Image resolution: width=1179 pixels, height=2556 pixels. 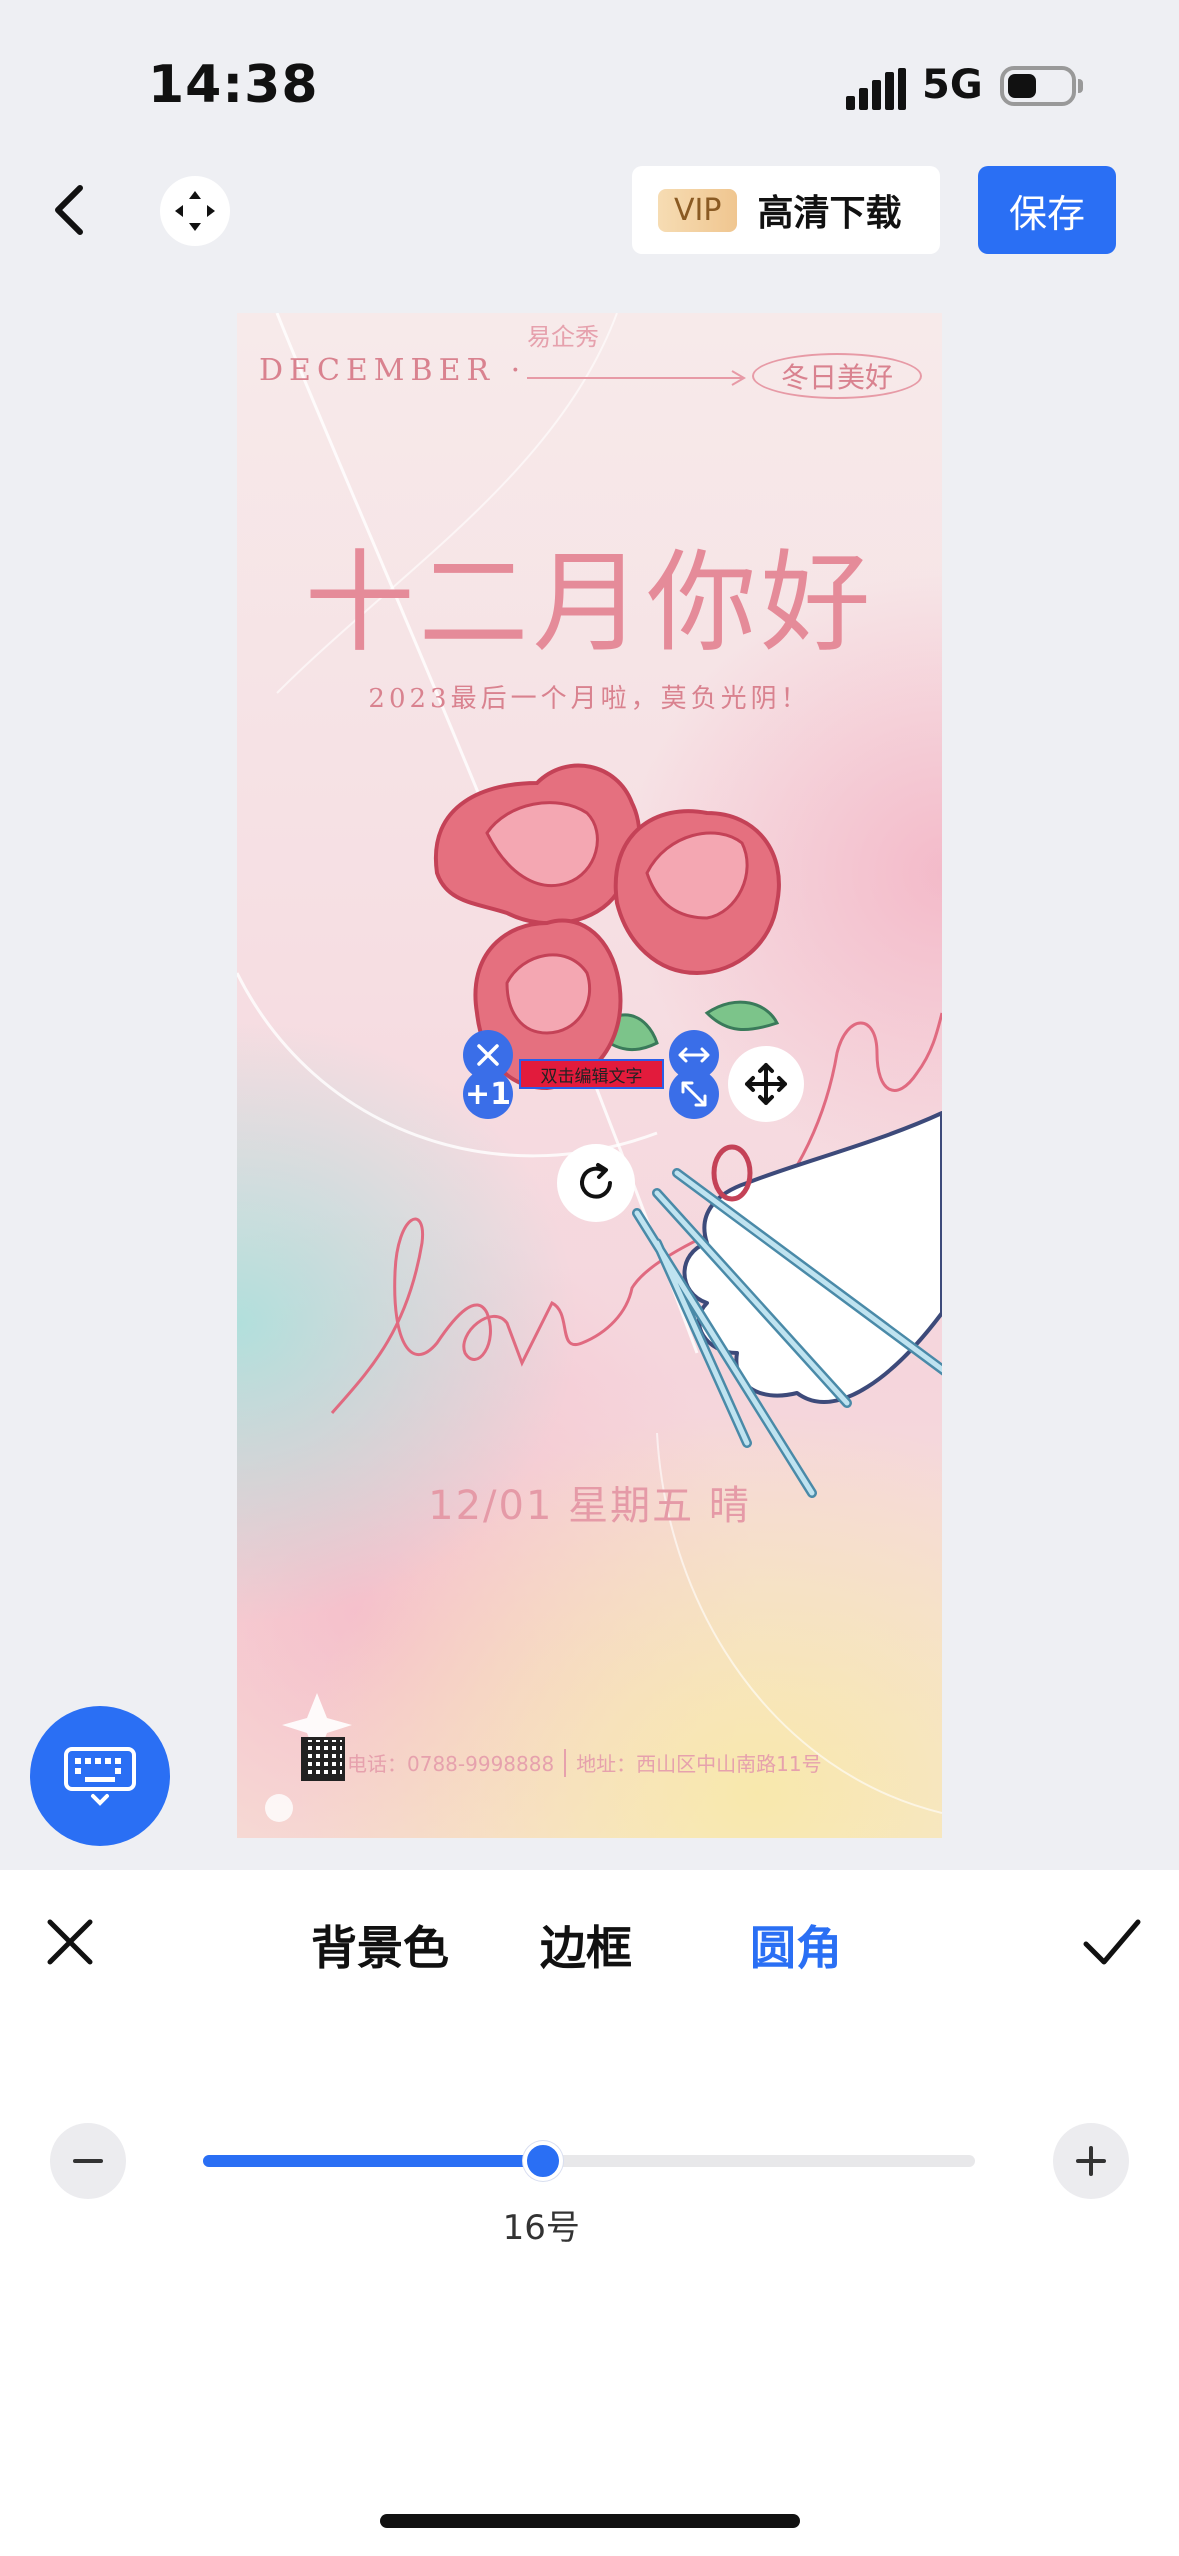 I want to click on home-indicator, so click(x=590, y=2521).